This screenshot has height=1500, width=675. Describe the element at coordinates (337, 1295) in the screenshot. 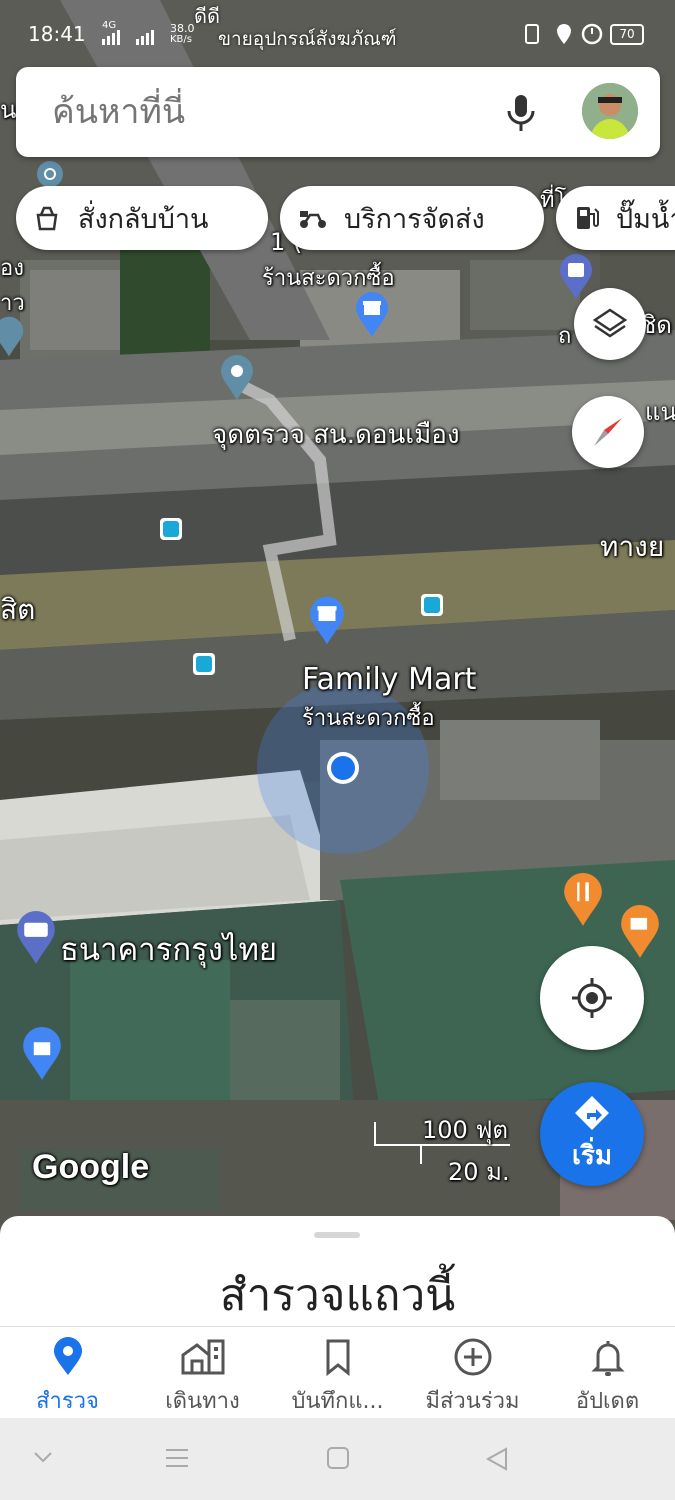

I see `sheet-title: สำรวจแถวนี้` at that location.